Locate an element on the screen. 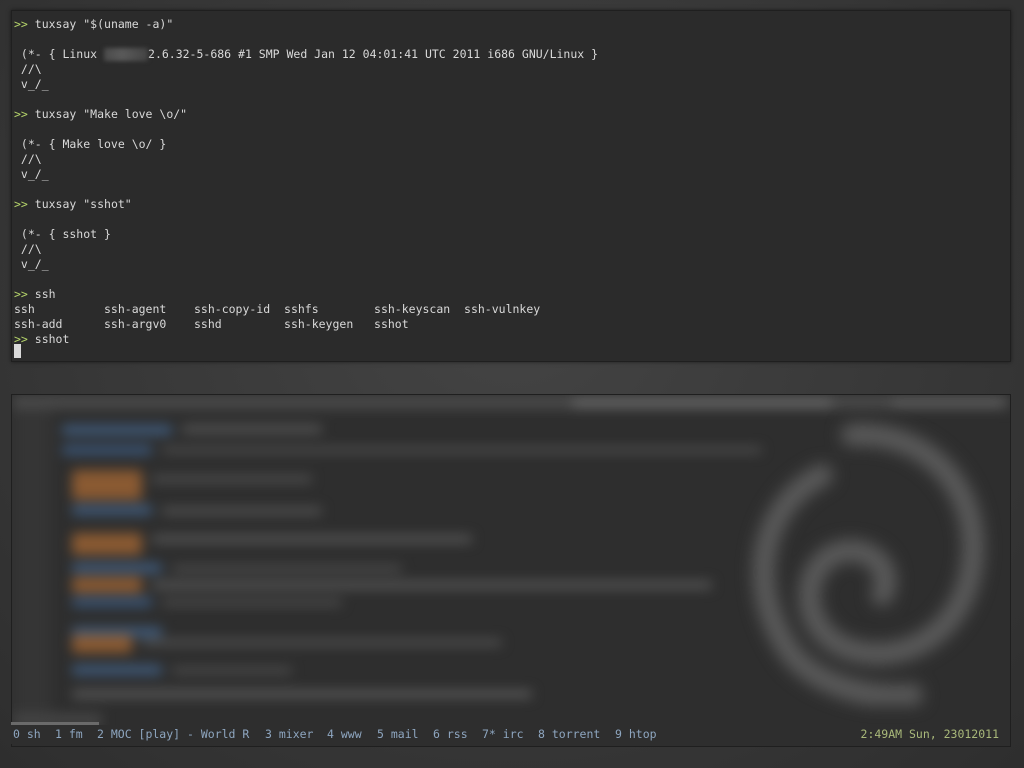  command-line: >> ssh is located at coordinates (35, 294).